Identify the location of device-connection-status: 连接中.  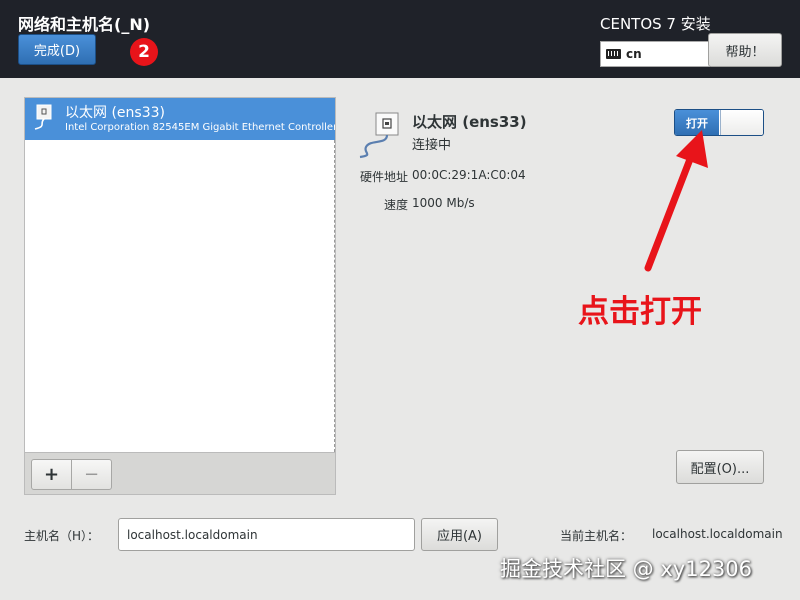
(432, 145).